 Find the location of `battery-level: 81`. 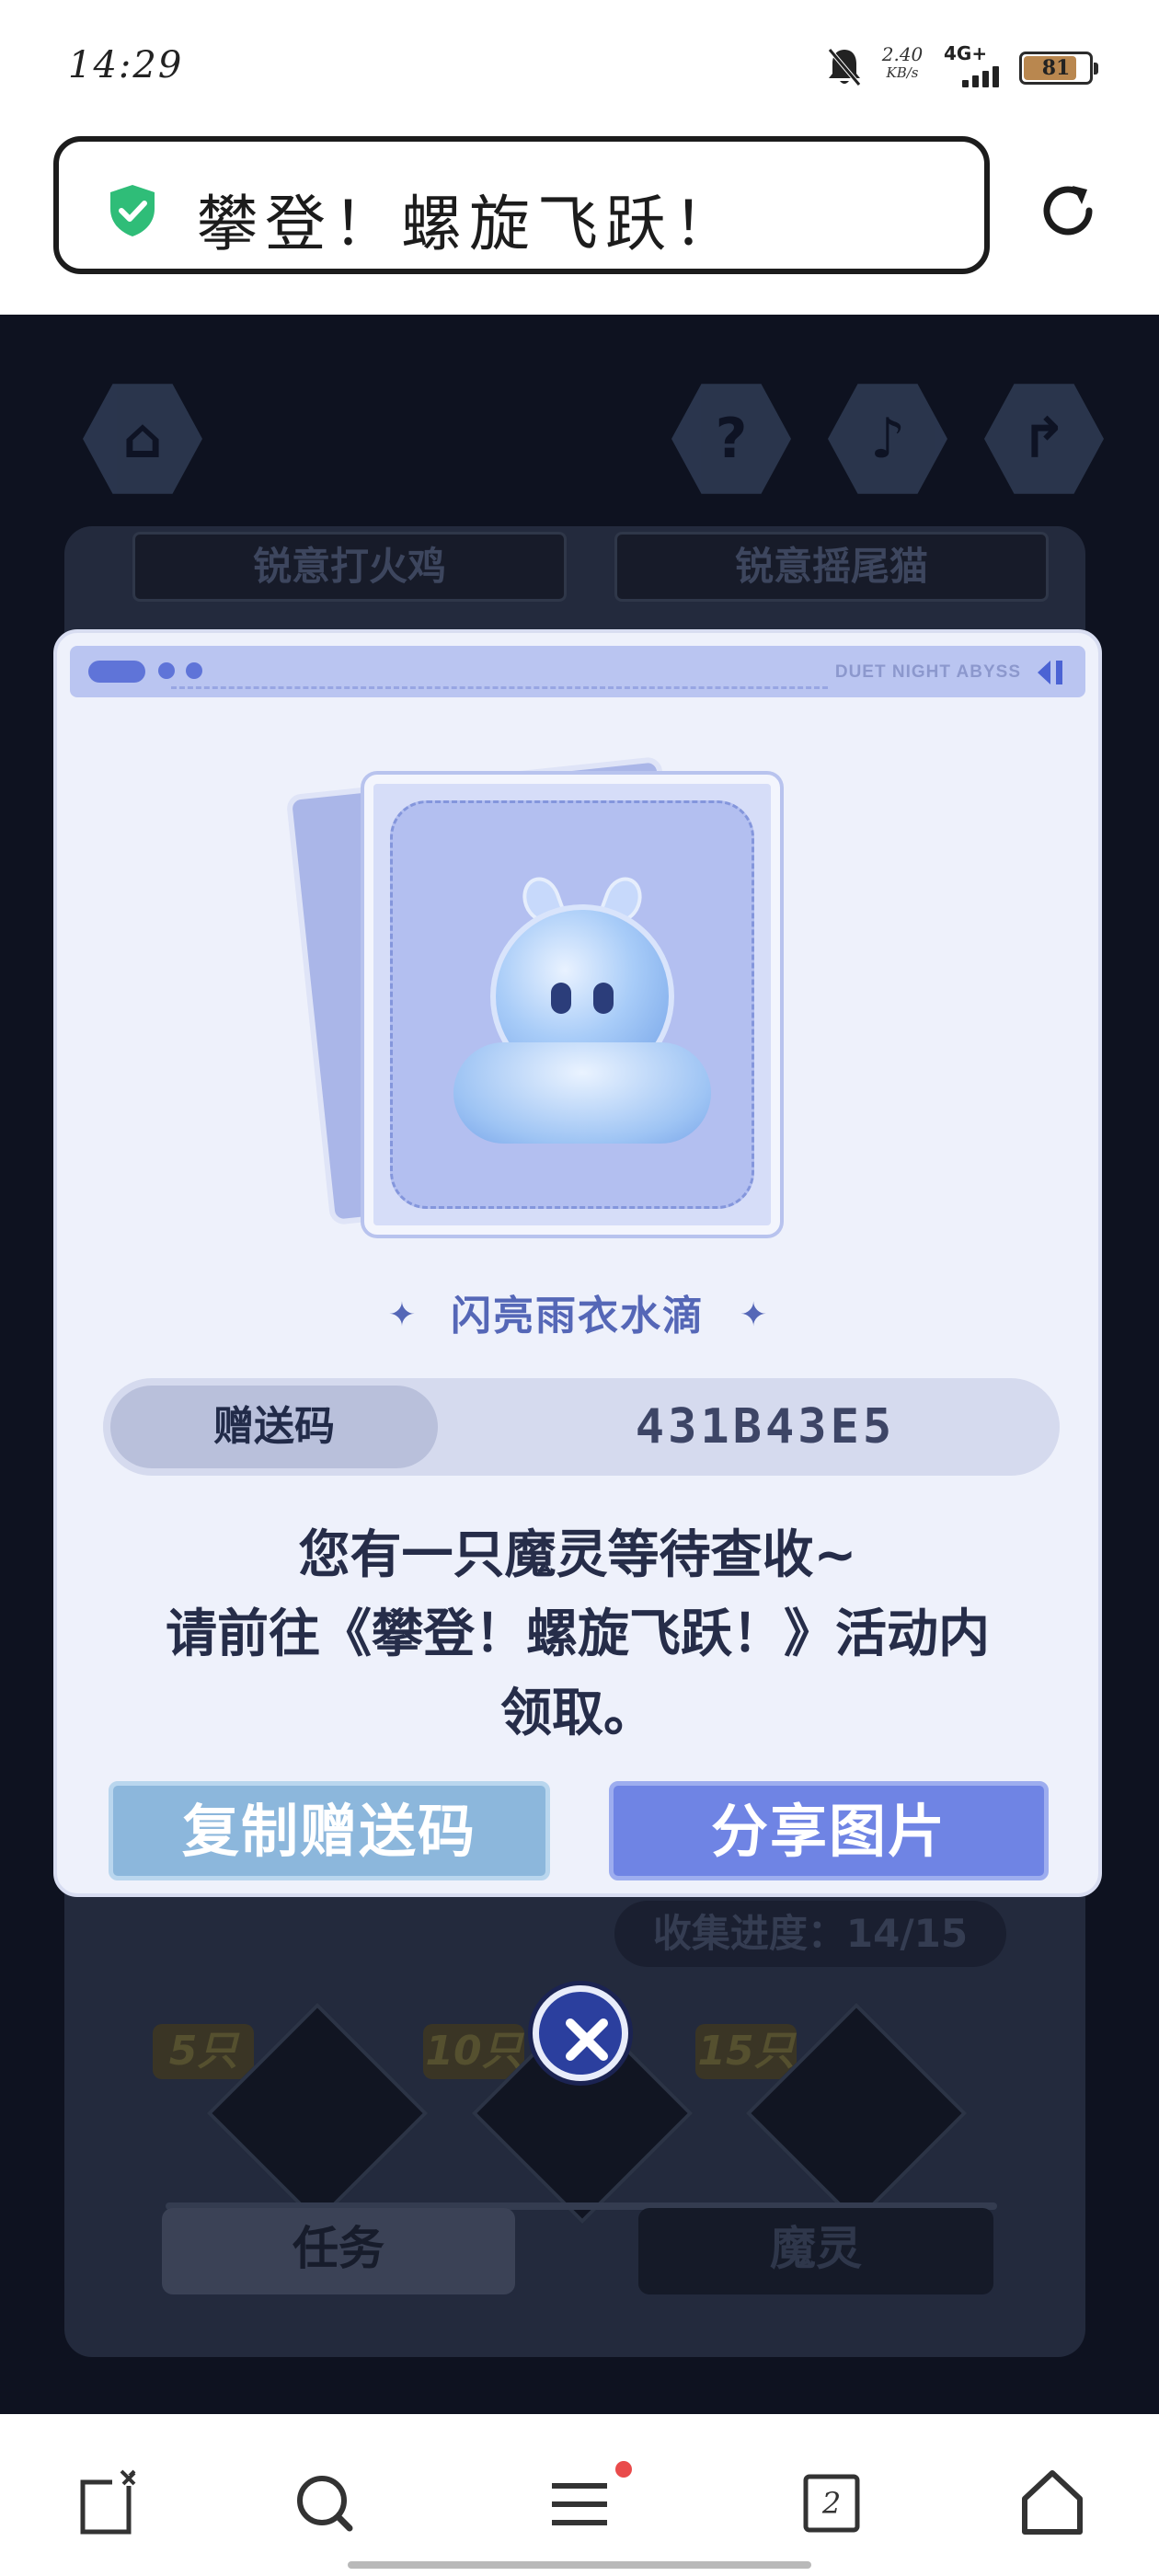

battery-level: 81 is located at coordinates (1056, 68).